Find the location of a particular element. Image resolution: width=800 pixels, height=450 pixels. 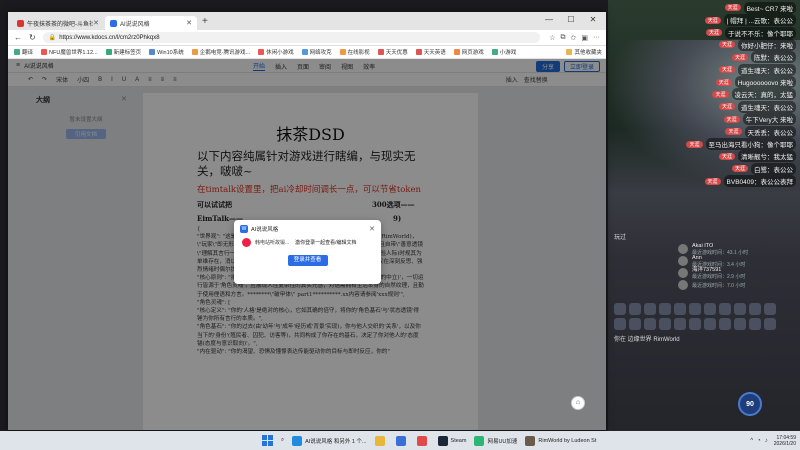

tab-bar: 午夜抹茶茶的微吧-斗鱼社区,直播 ✕ AI说说风格 ✕ + — ☐ ✕ is located at coordinates (307, 21).